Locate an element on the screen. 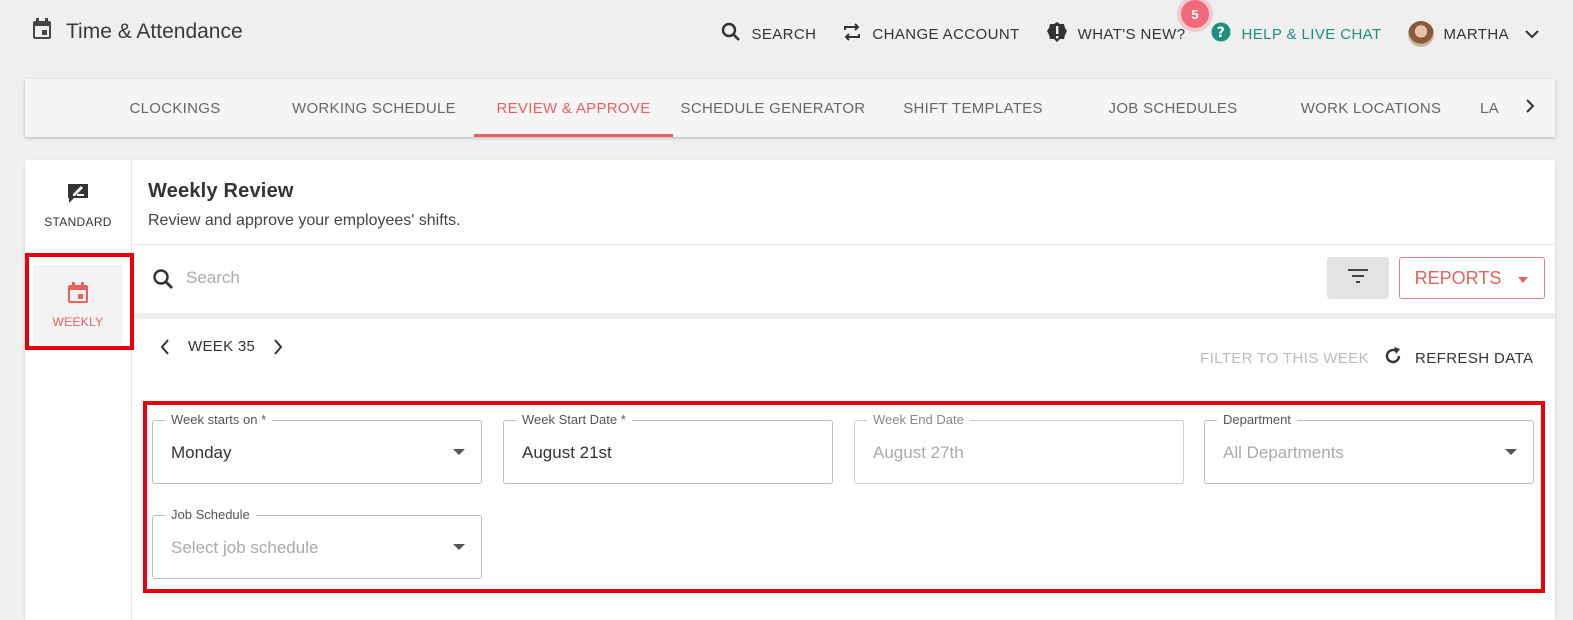 Image resolution: width=1573 pixels, height=620 pixels. whats-new-label: WHAT'S NEW? is located at coordinates (1131, 34).